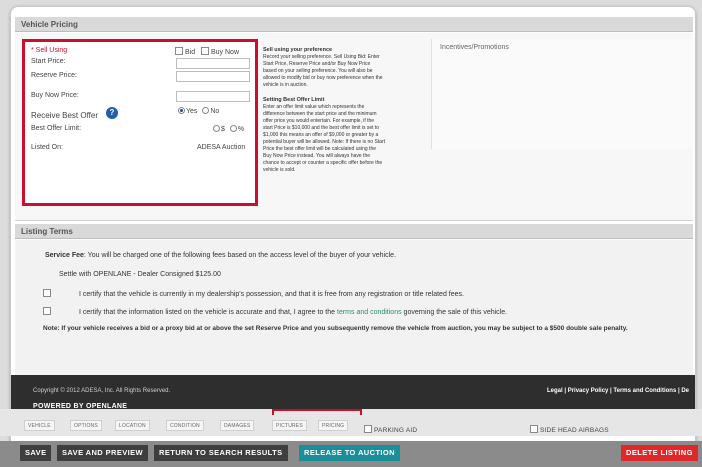 This screenshot has height=467, width=702. I want to click on tab-location: LOCATION, so click(132, 425).